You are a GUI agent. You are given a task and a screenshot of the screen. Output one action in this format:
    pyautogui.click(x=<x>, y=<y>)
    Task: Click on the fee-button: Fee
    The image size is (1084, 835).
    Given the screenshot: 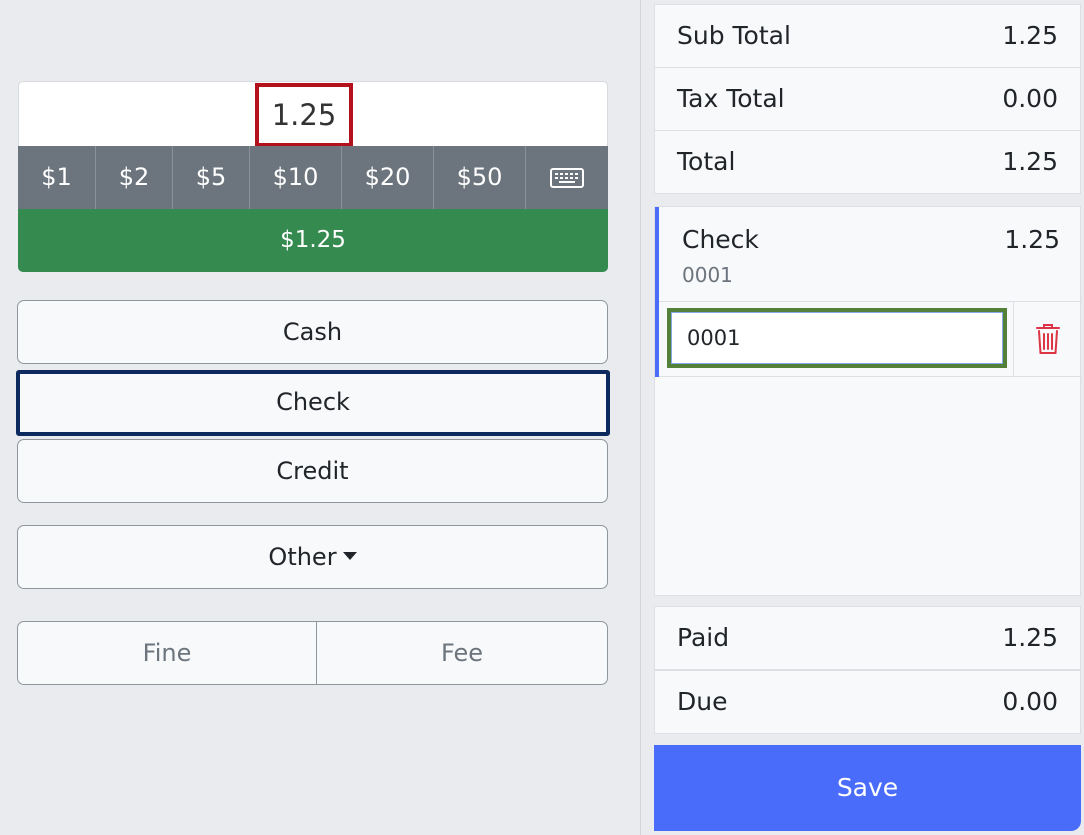 What is the action you would take?
    pyautogui.click(x=462, y=653)
    